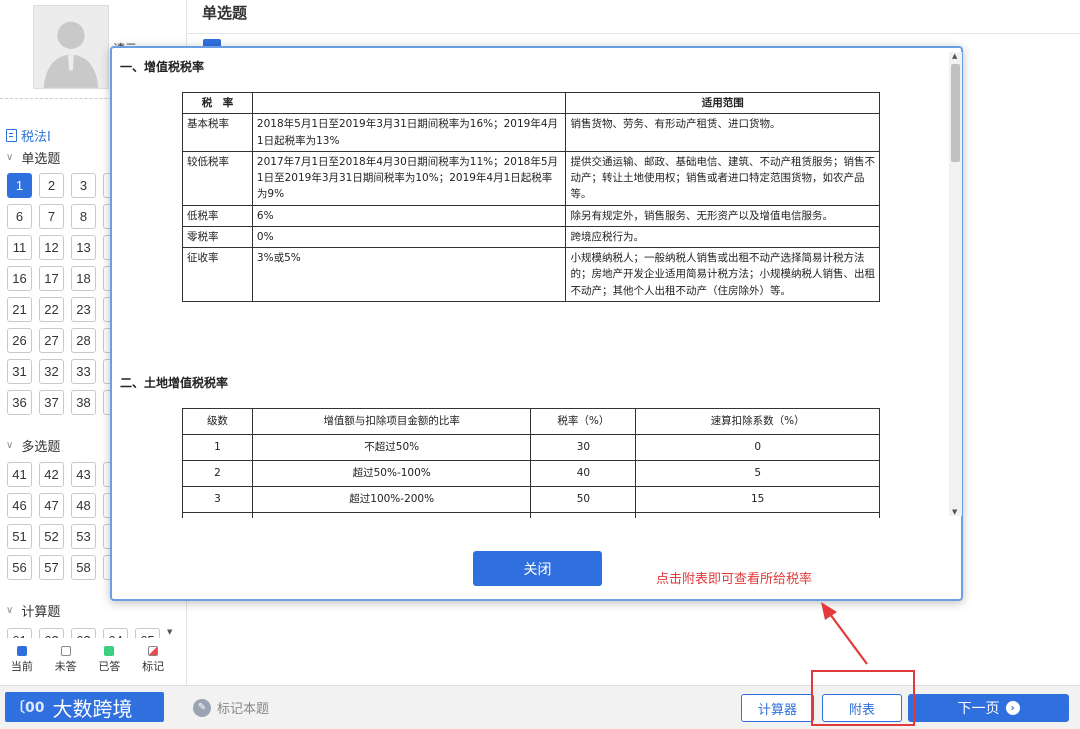 The height and width of the screenshot is (729, 1080). I want to click on question-number-button: 64, so click(115, 633).